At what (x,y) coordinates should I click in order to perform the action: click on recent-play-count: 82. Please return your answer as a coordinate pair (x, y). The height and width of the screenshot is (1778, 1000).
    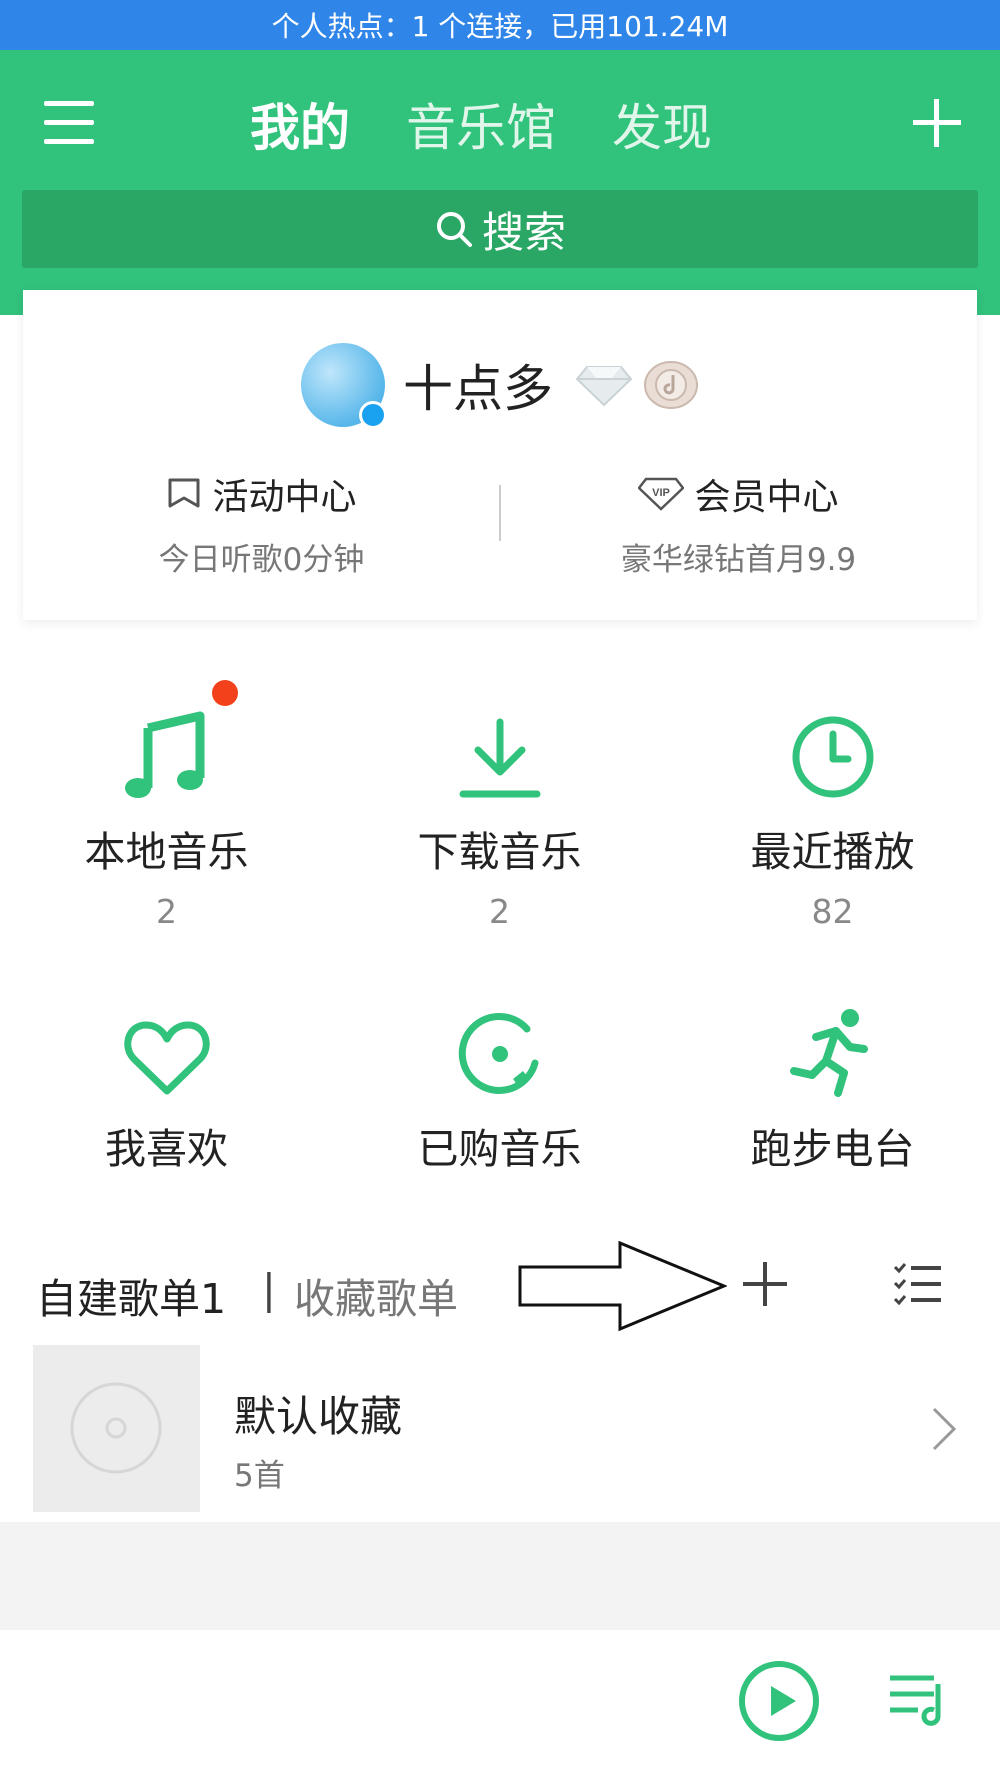
    Looking at the image, I should click on (832, 911).